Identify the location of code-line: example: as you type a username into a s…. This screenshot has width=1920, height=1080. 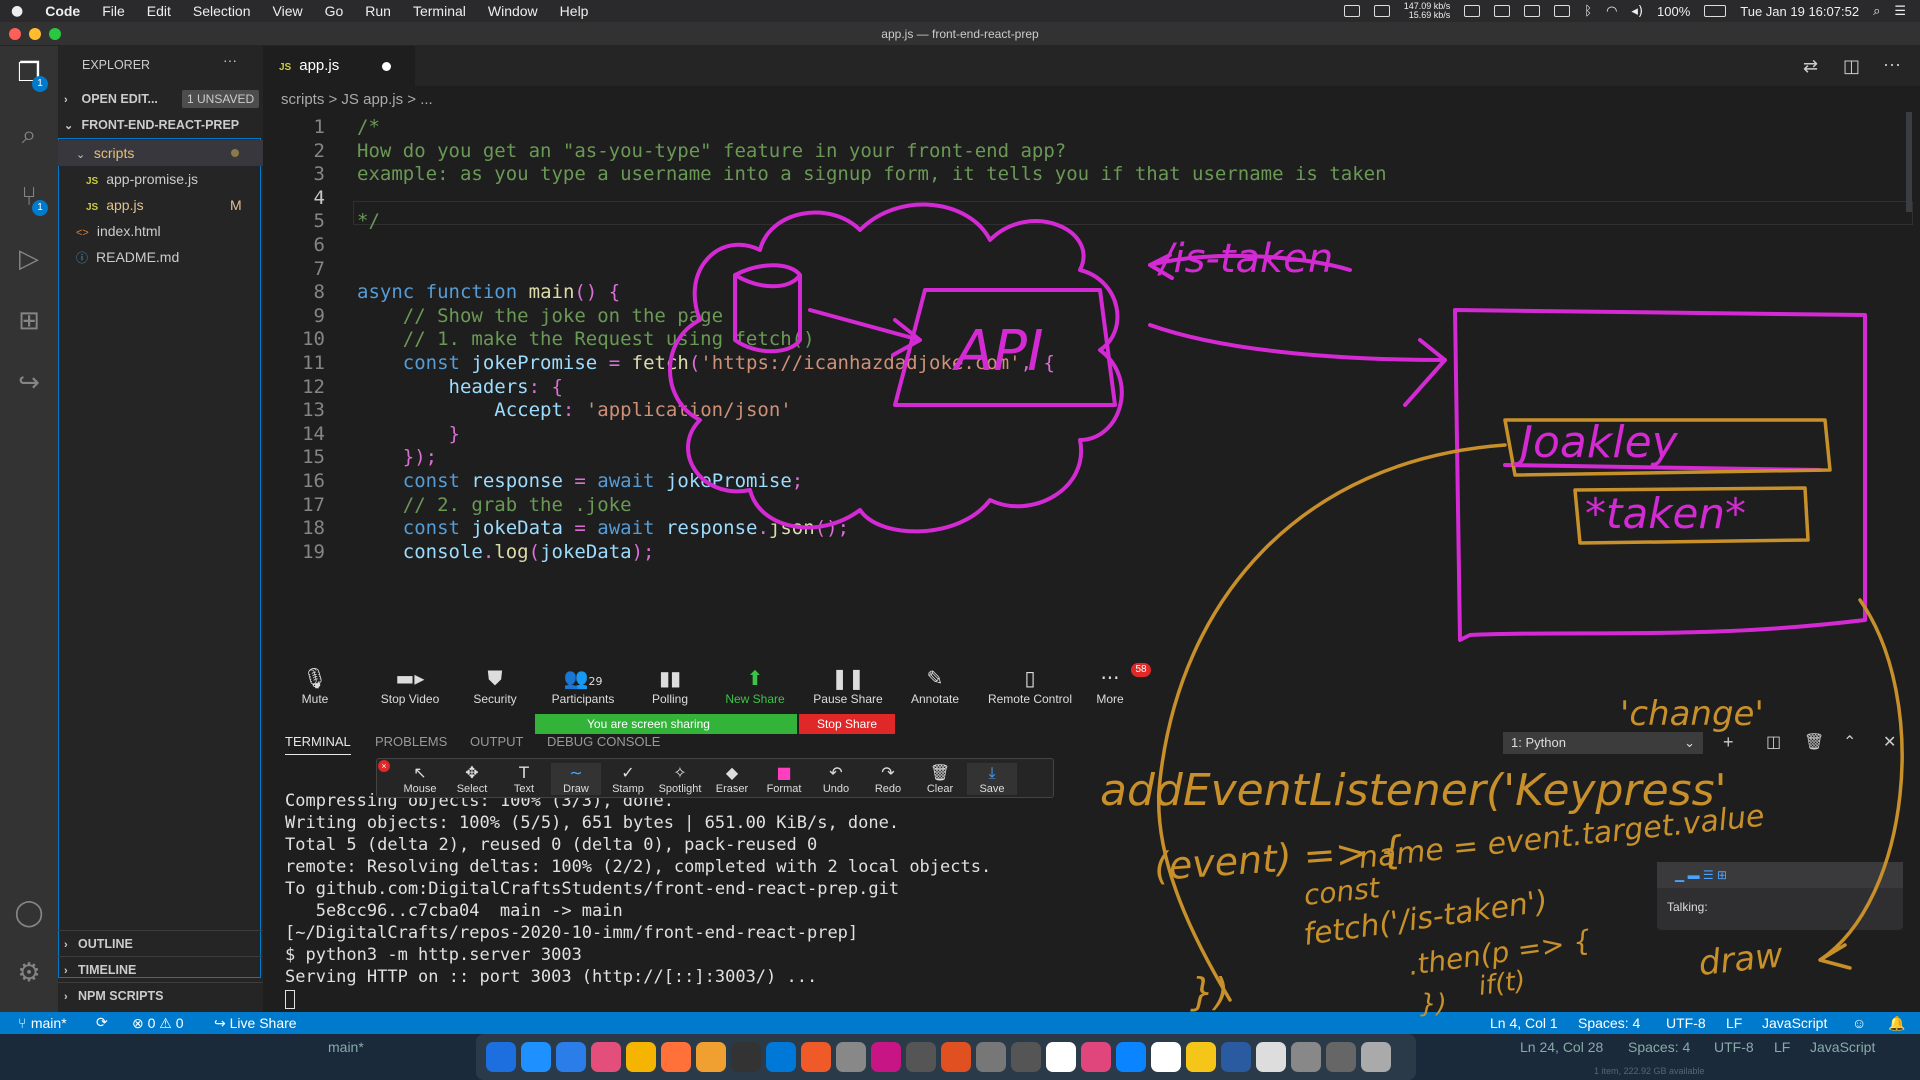
(872, 174).